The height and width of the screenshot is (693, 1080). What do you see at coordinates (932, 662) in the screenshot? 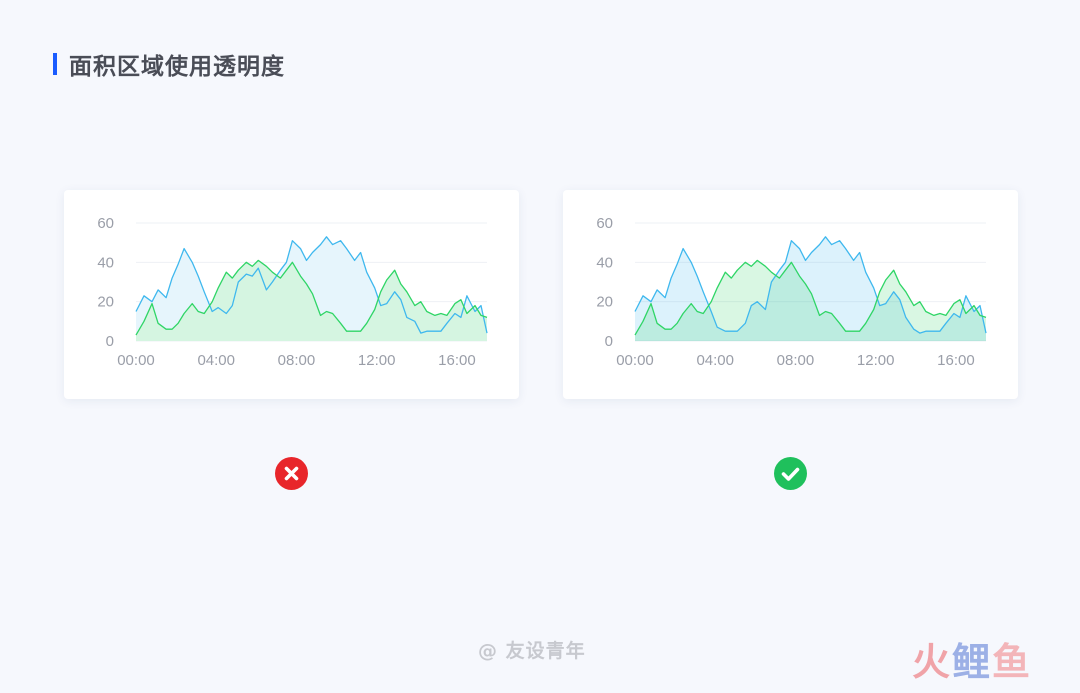
I see `logo-char: 火` at bounding box center [932, 662].